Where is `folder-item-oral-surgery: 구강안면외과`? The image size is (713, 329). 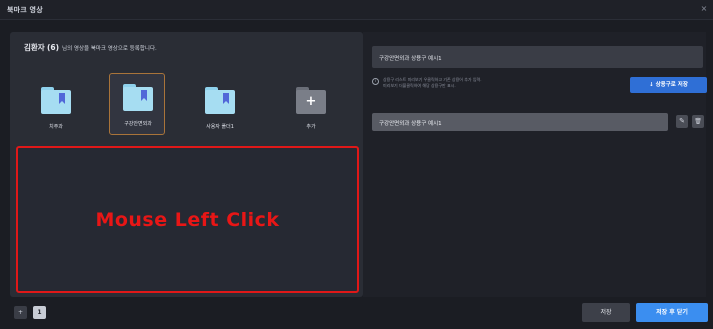 folder-item-oral-surgery: 구강안면외과 is located at coordinates (137, 104).